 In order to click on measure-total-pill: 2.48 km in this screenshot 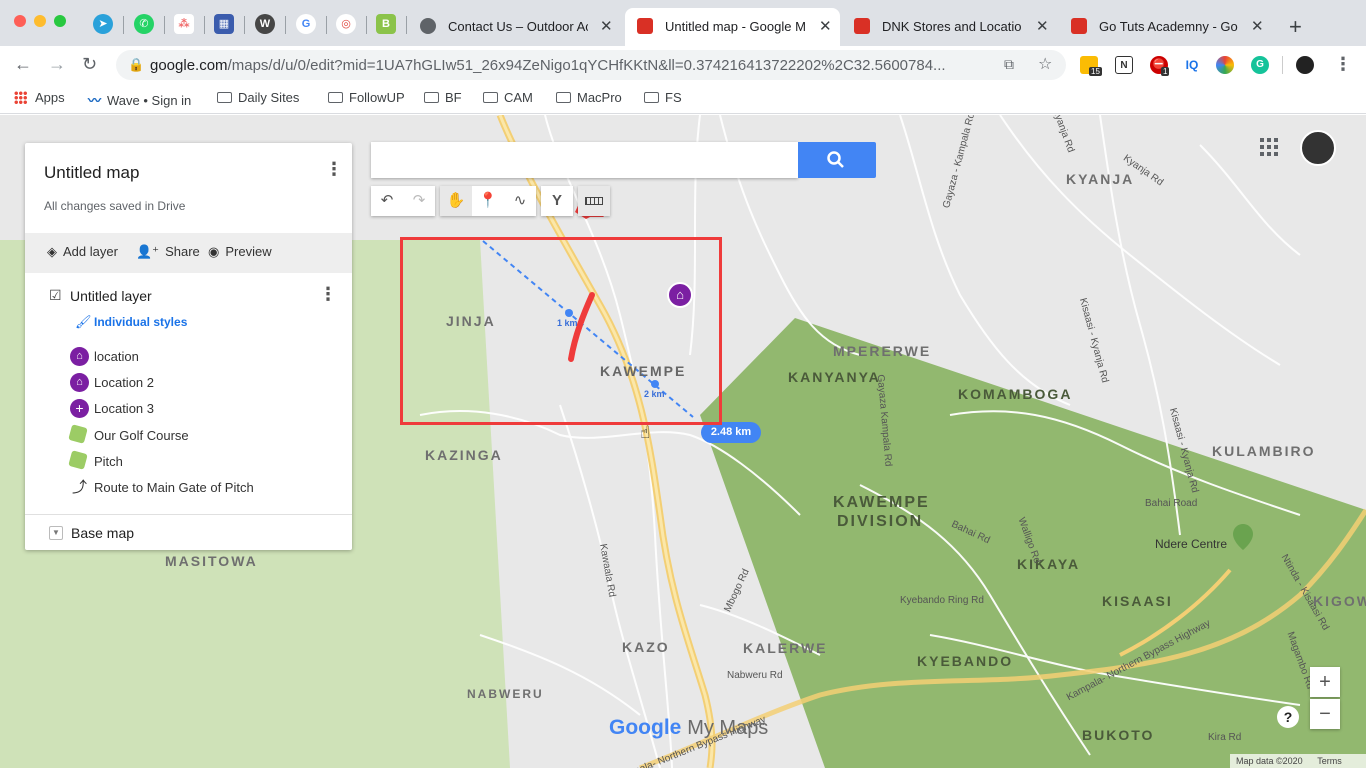, I will do `click(731, 432)`.